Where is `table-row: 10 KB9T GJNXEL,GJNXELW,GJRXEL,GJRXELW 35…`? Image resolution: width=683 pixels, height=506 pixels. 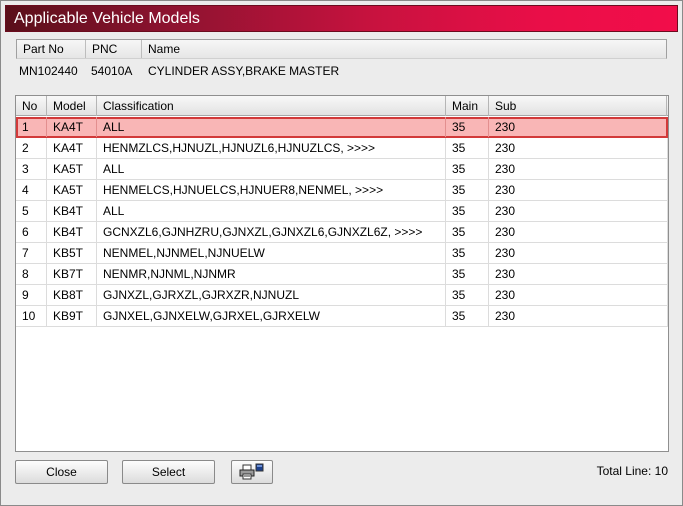 table-row: 10 KB9T GJNXEL,GJNXELW,GJRXEL,GJRXELW 35… is located at coordinates (342, 316).